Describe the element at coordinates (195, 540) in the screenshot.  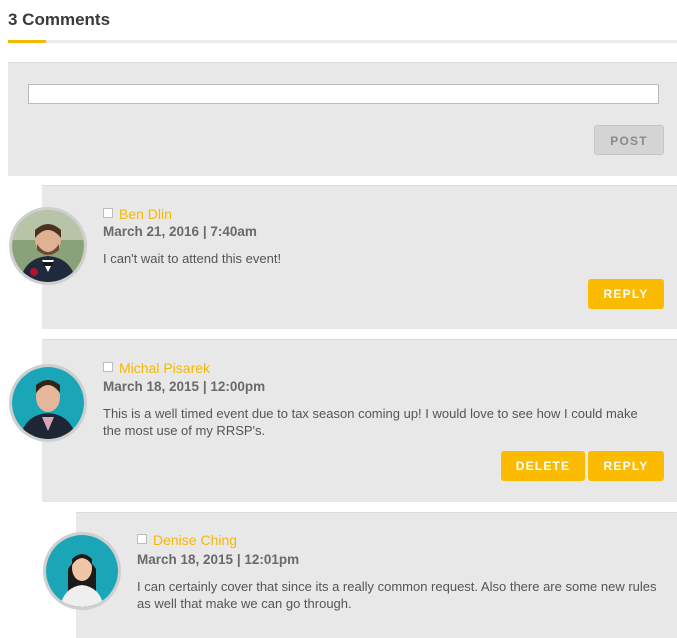
I see `author-name: Denise Ching` at that location.